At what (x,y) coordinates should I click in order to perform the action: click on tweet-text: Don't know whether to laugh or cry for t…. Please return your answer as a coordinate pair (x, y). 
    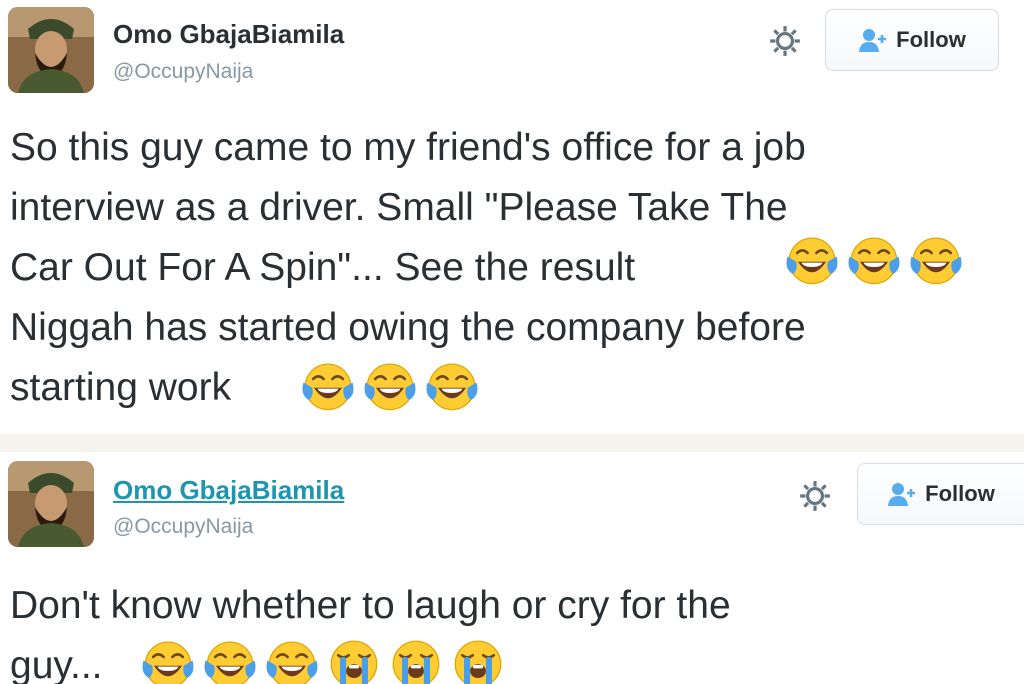
    Looking at the image, I should click on (370, 634).